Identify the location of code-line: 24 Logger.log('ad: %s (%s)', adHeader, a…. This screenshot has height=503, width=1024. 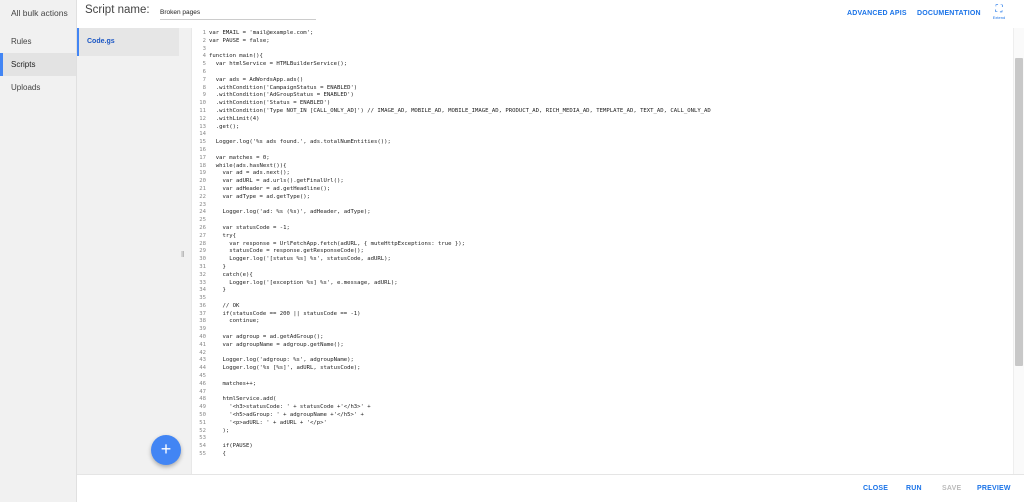
(603, 213).